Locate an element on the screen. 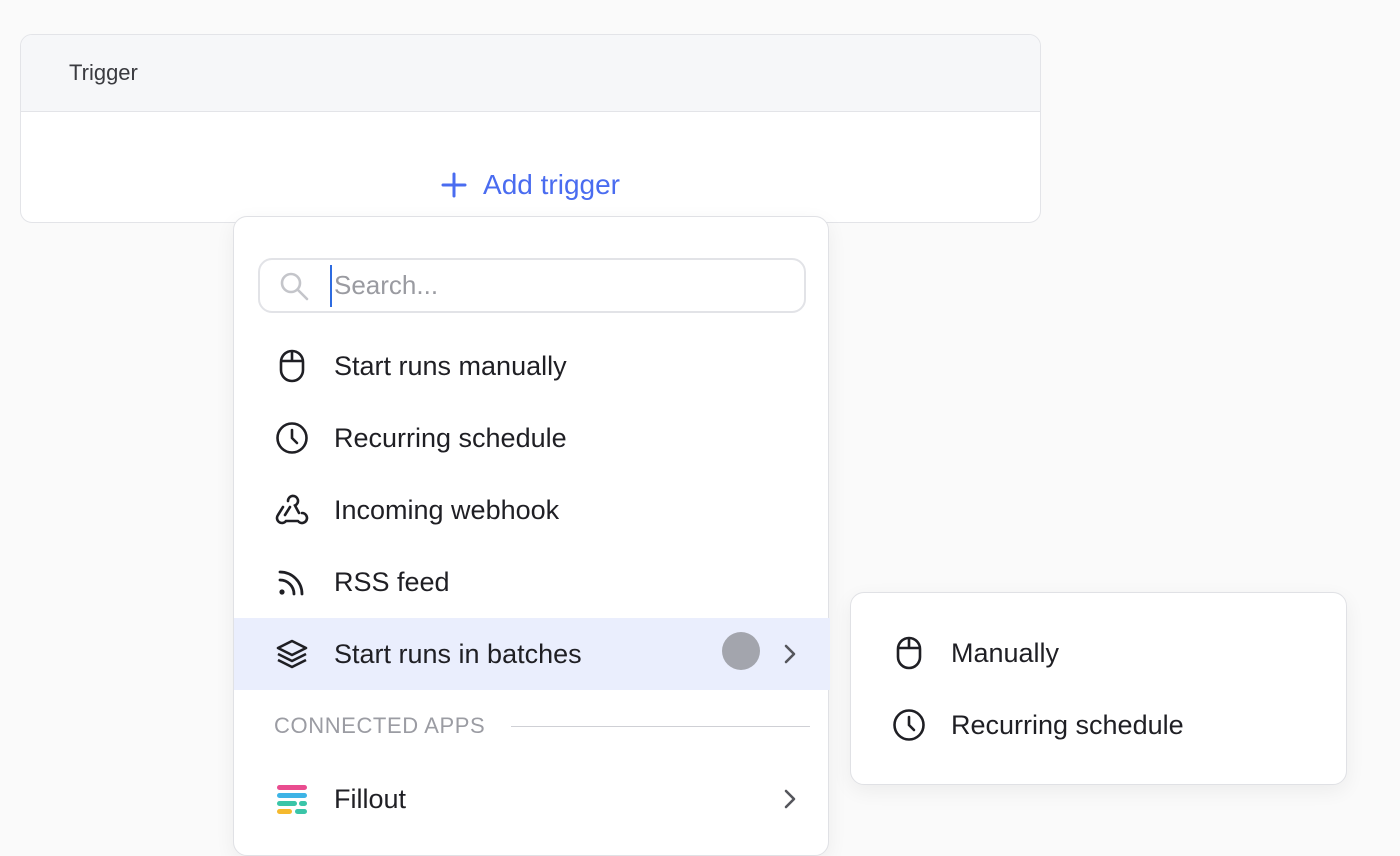  submenu-item-manually: Manually is located at coordinates (1099, 653).